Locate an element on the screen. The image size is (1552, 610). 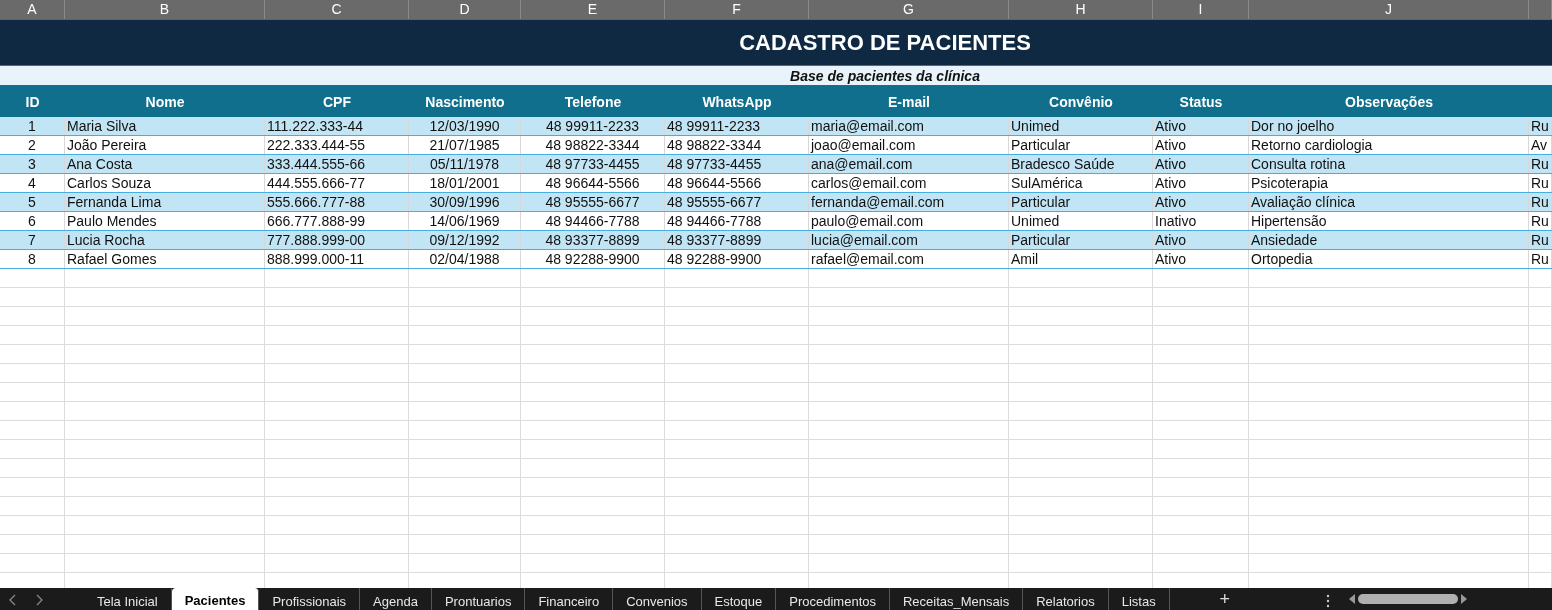
table-cell: 222.333.444-55 is located at coordinates (337, 145).